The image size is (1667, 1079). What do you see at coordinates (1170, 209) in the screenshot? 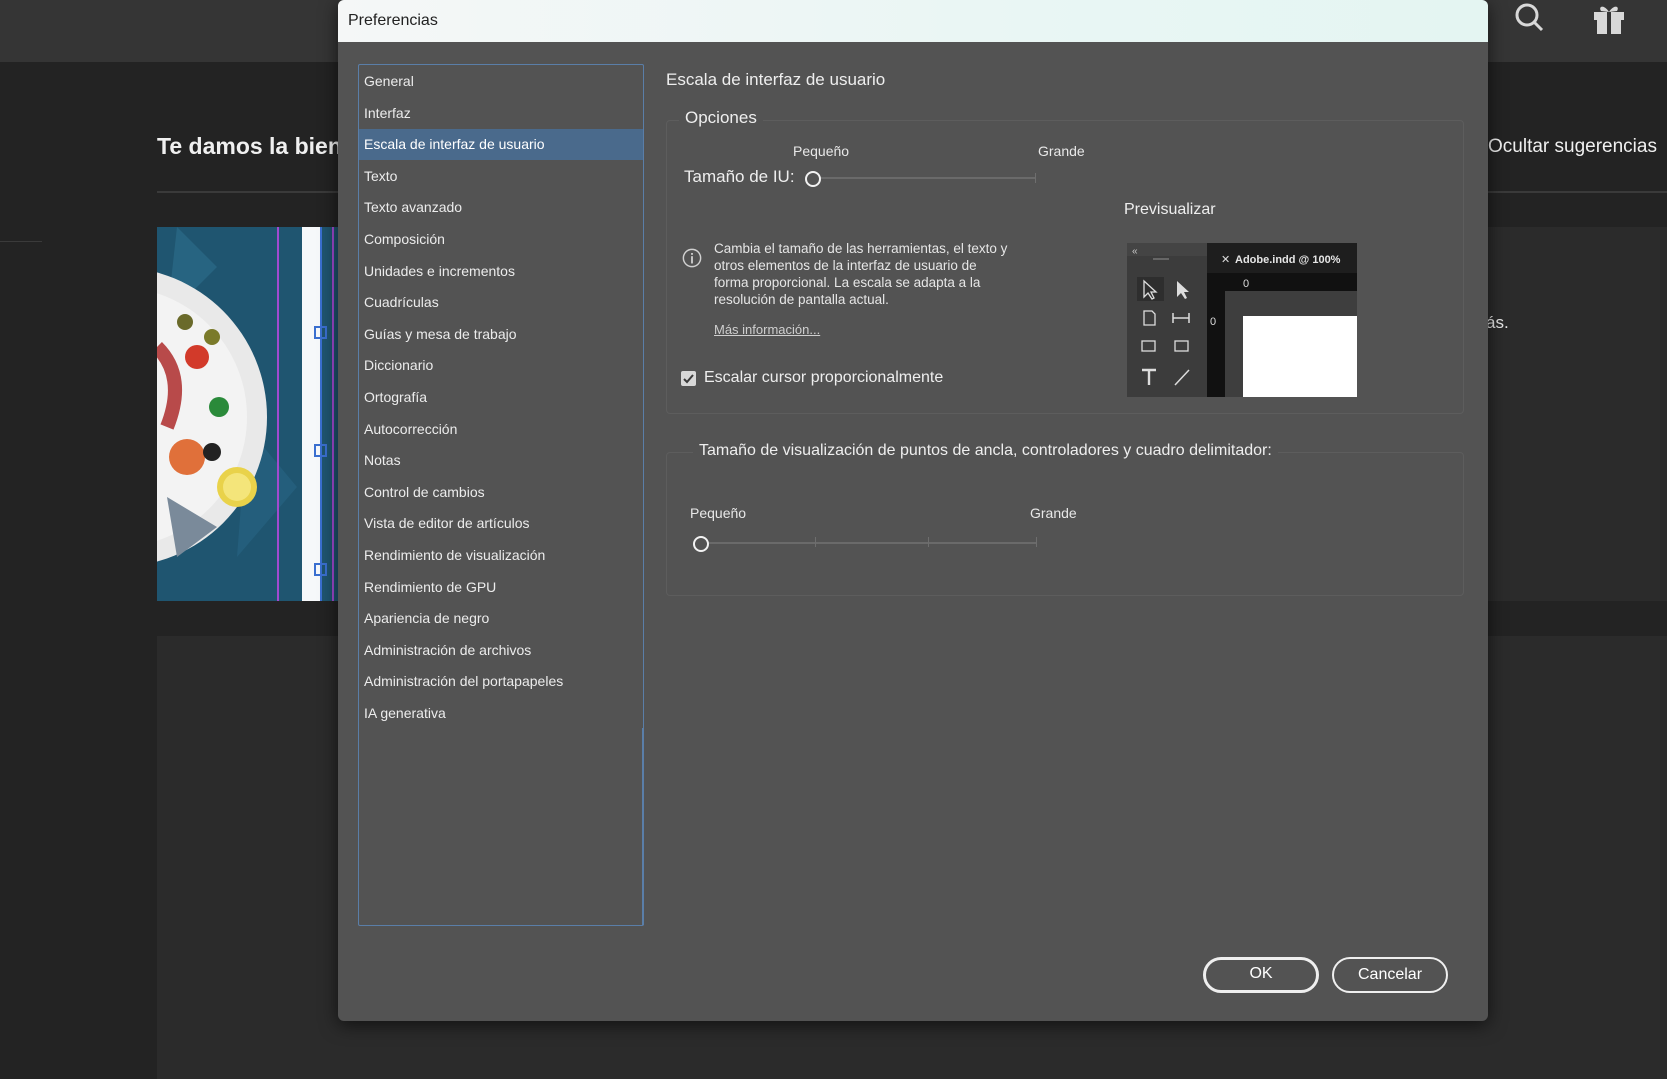
I see `preview-label: Previsualizar` at bounding box center [1170, 209].